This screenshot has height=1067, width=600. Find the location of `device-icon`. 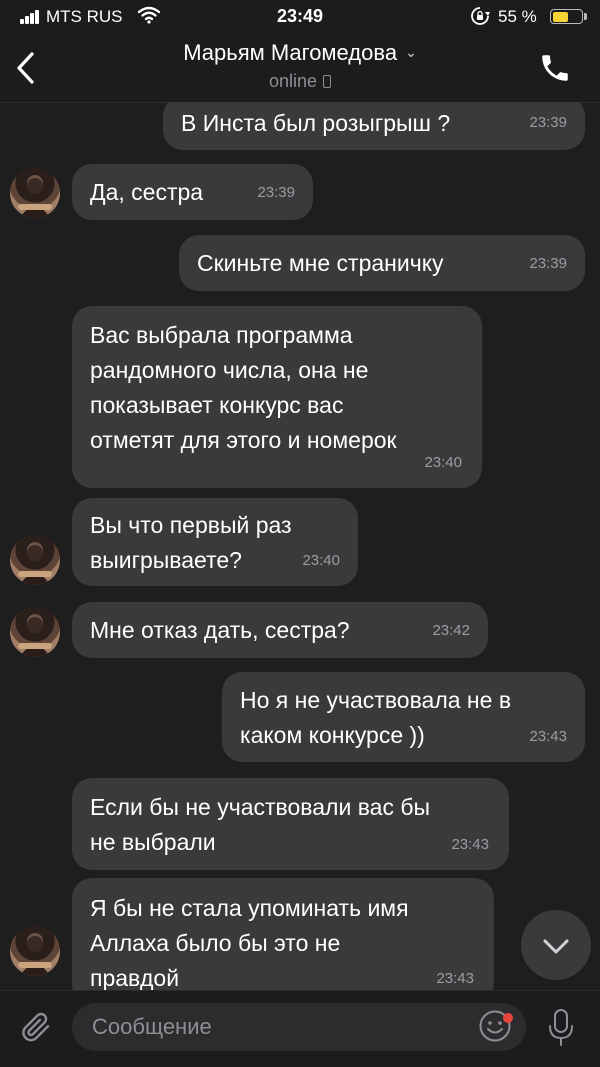

device-icon is located at coordinates (327, 81).